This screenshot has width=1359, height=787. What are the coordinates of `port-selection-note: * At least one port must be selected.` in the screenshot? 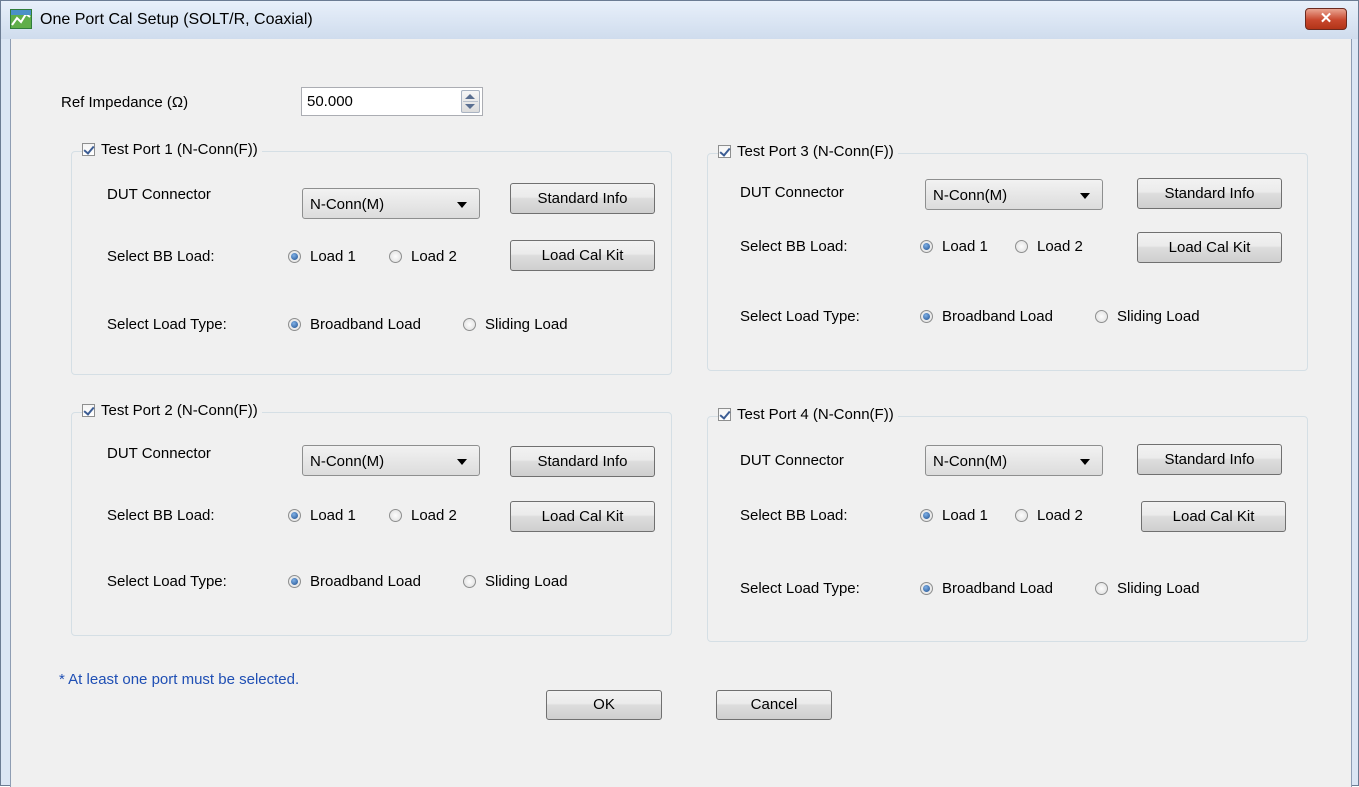 It's located at (179, 679).